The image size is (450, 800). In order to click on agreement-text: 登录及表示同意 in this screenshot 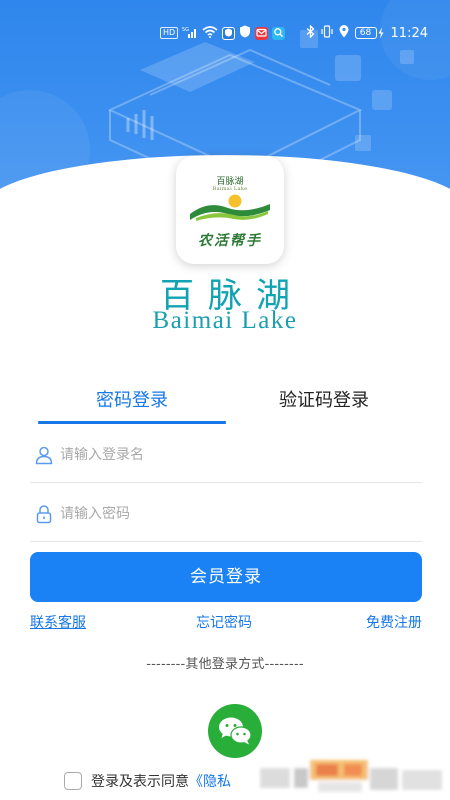, I will do `click(140, 782)`.